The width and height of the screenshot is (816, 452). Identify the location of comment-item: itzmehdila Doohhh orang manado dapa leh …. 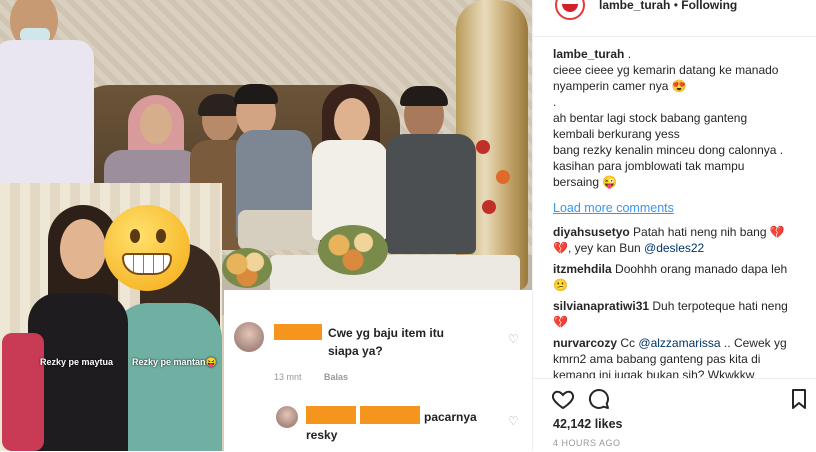
(678, 277).